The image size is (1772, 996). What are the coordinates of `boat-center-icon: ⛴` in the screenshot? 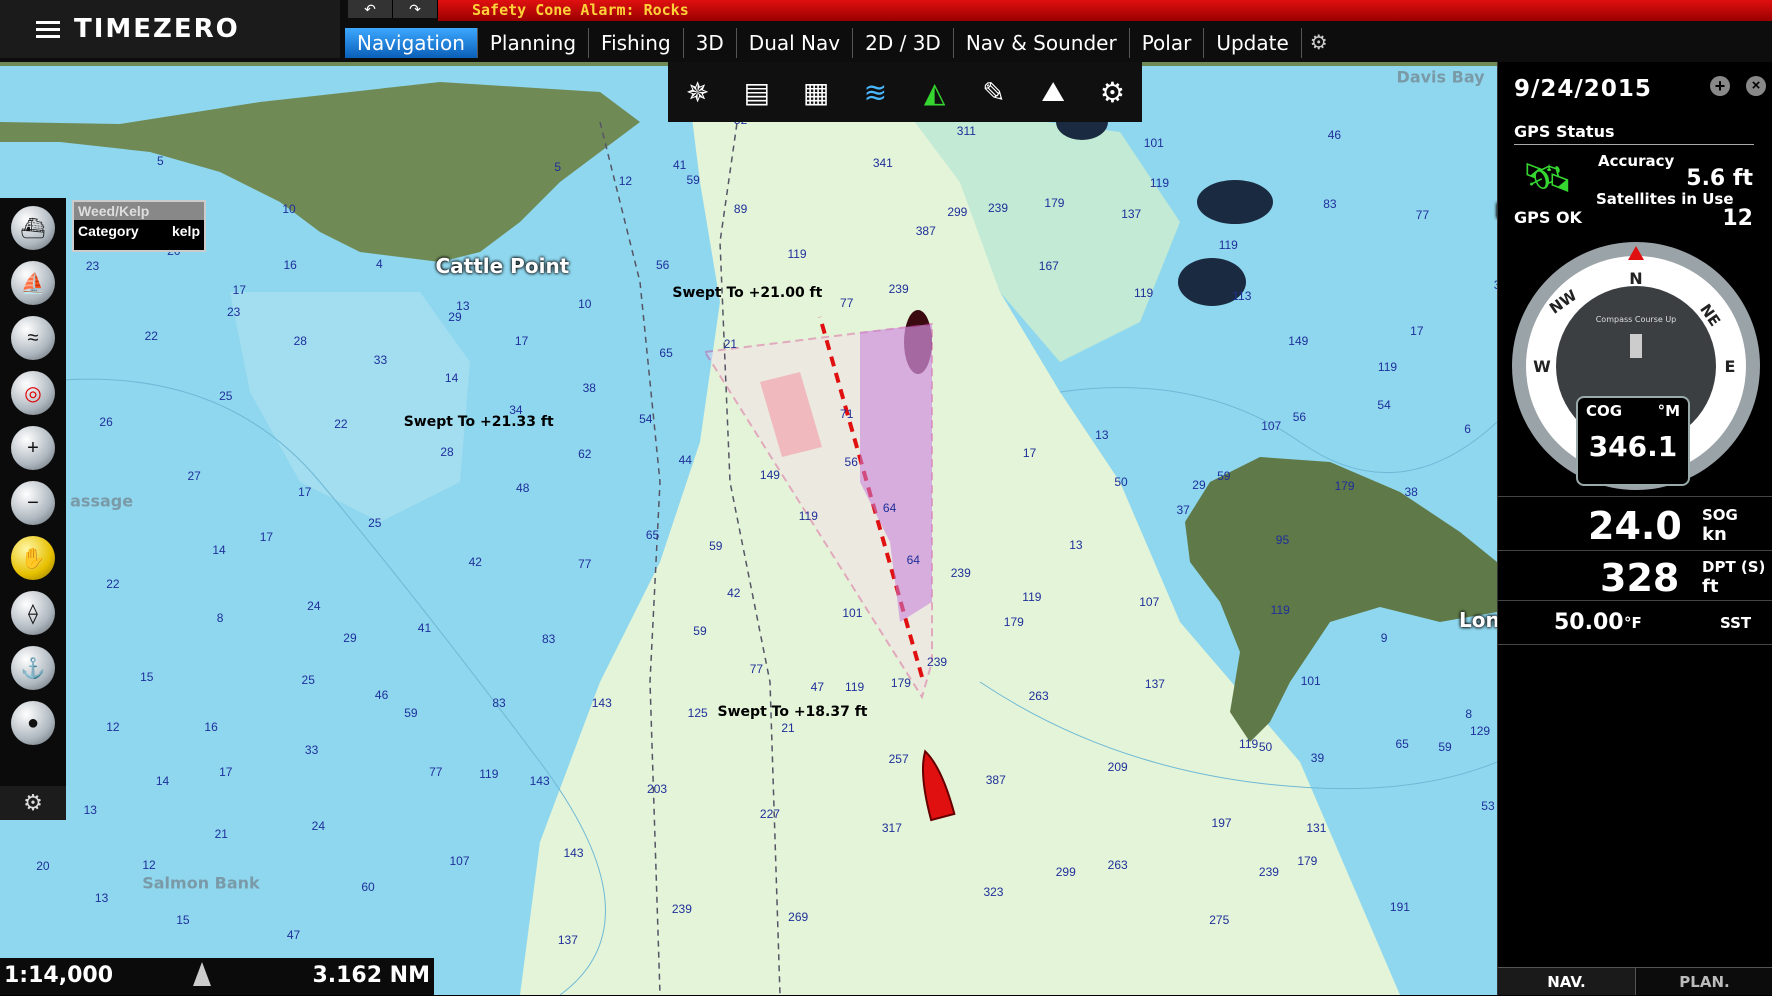 It's located at (33, 228).